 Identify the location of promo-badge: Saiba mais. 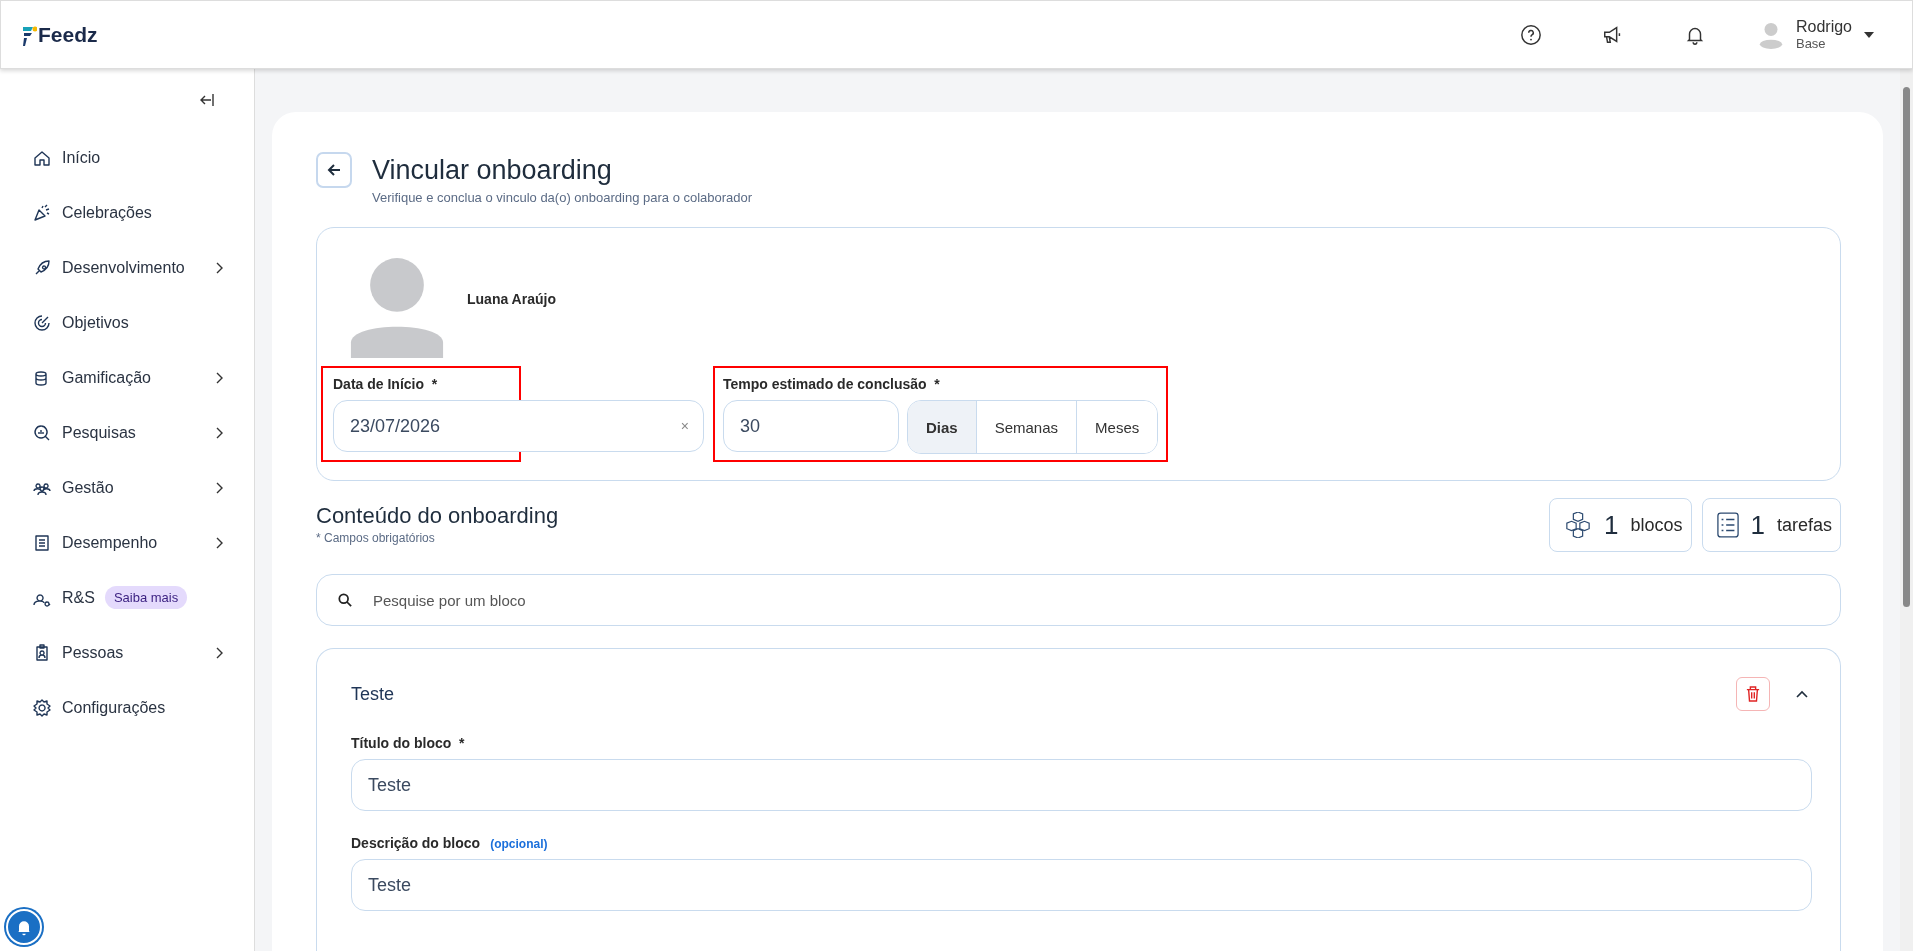
(146, 597).